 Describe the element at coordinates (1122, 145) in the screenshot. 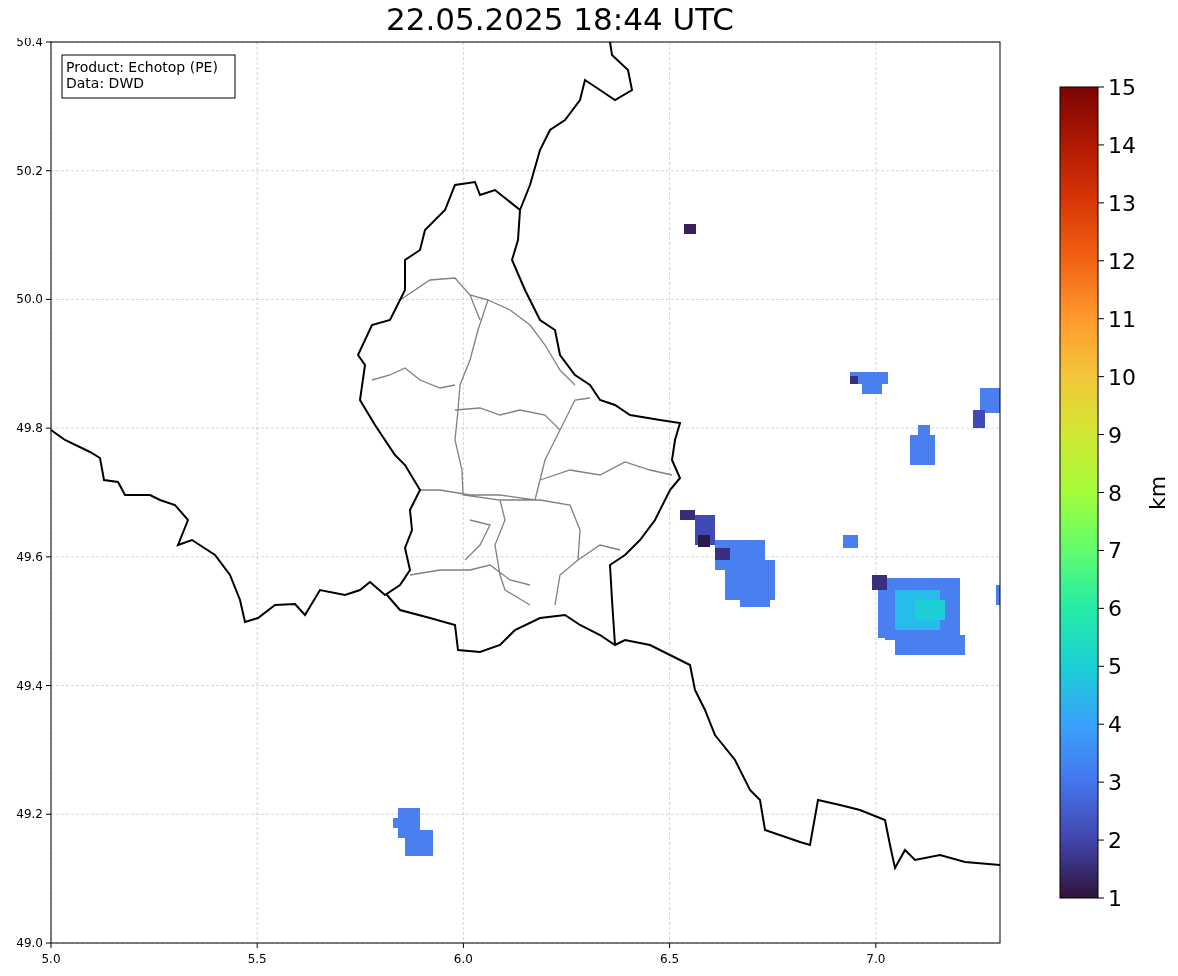

I see `colorbar-tick-label: 14` at that location.